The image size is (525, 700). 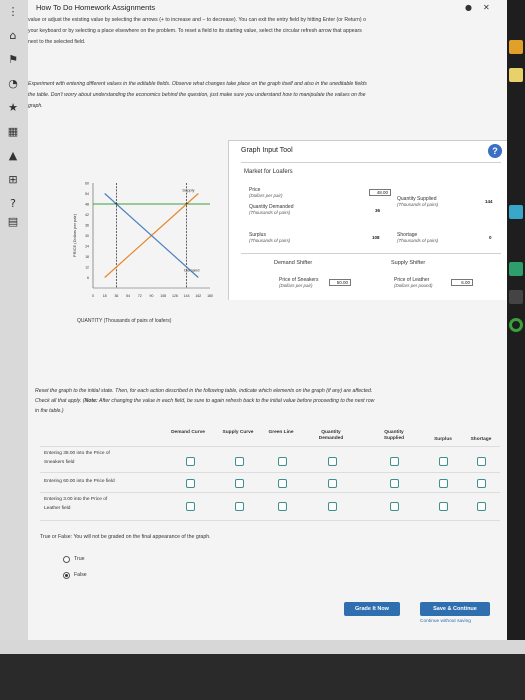 What do you see at coordinates (486, 7) in the screenshot?
I see `close-icon: ✕` at bounding box center [486, 7].